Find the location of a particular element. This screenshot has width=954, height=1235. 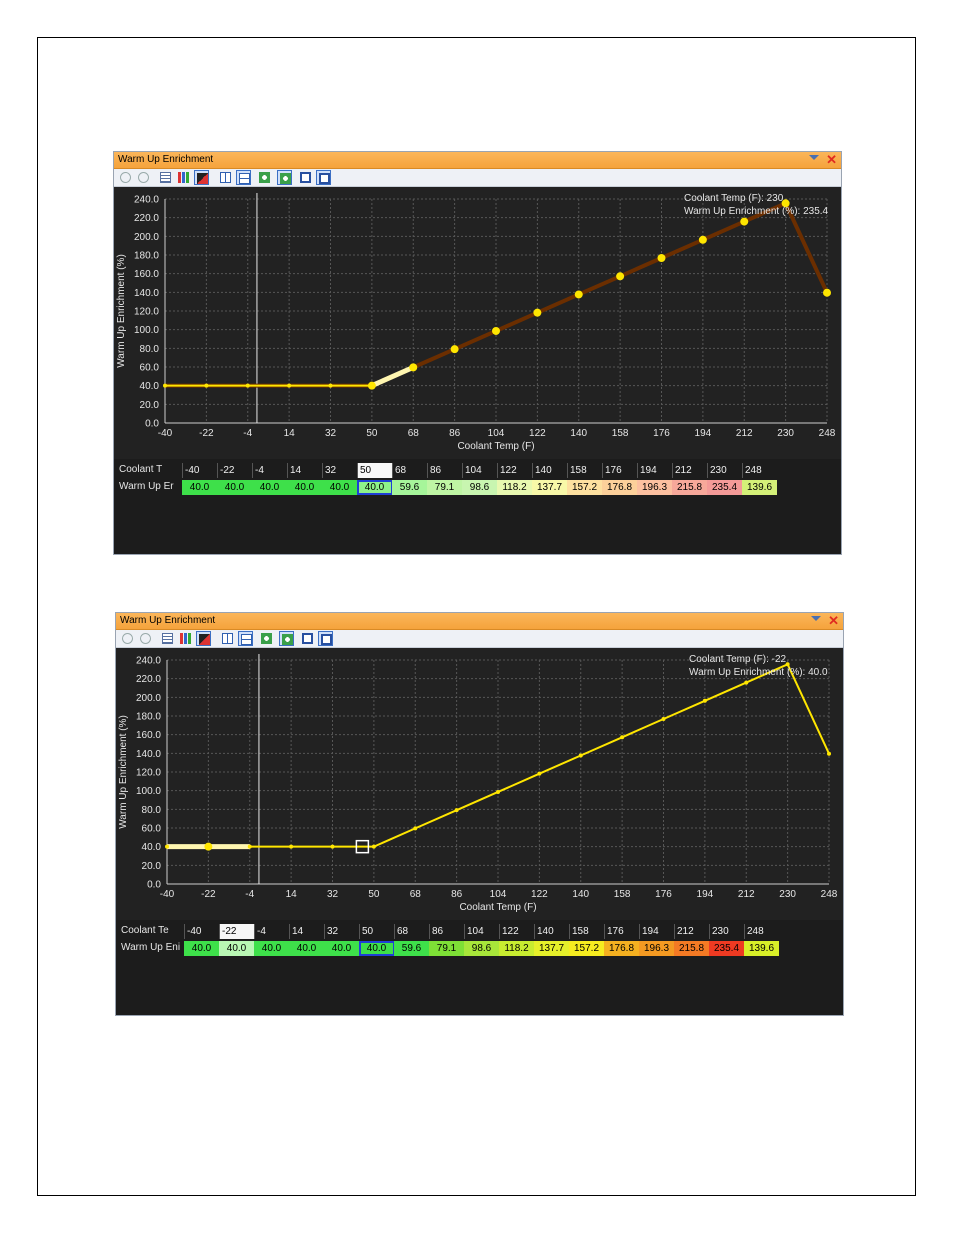

column-header: -4 is located at coordinates (272, 931).